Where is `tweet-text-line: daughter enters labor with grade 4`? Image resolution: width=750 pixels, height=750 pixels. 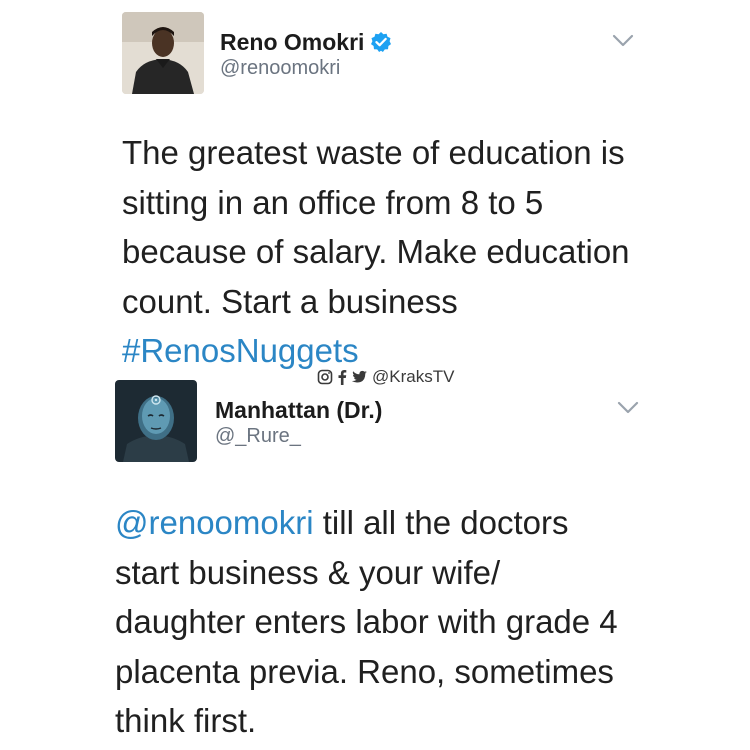 tweet-text-line: daughter enters labor with grade 4 is located at coordinates (366, 621).